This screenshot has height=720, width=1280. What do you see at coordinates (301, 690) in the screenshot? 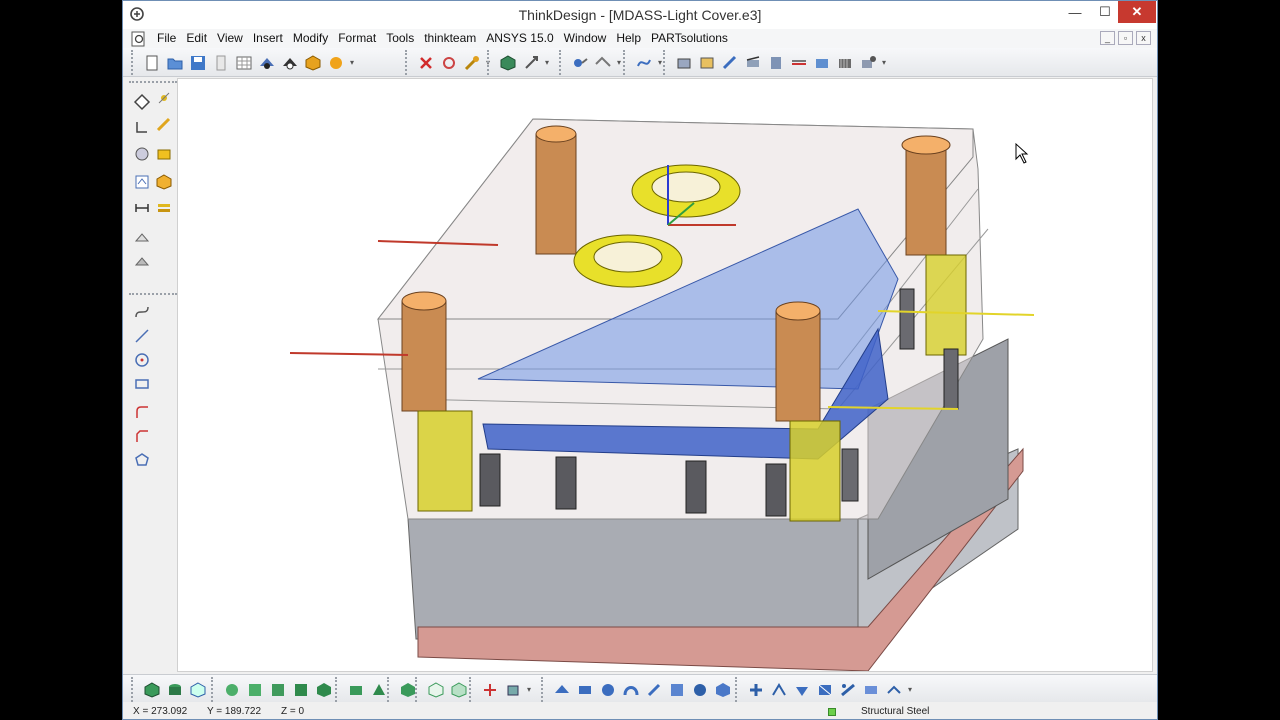
I see `face-4-icon` at bounding box center [301, 690].